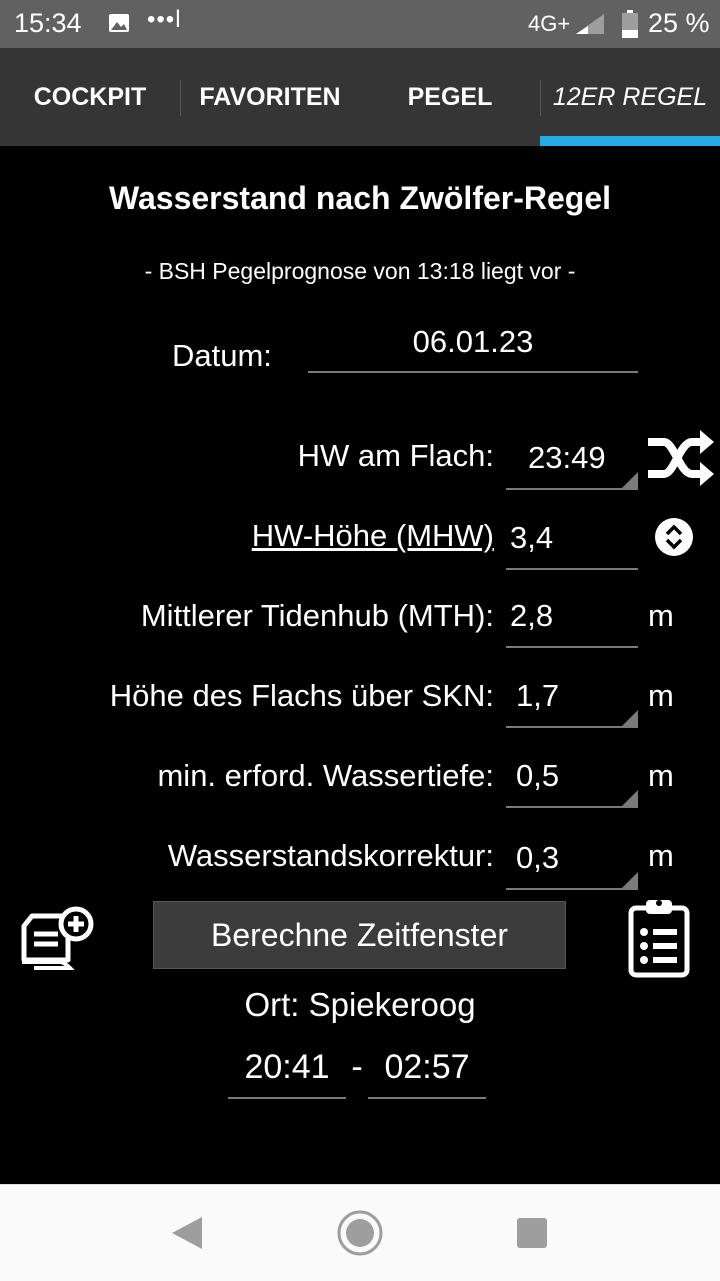  What do you see at coordinates (330, 855) in the screenshot?
I see `correction-label: Wasserstandskorrektur:` at bounding box center [330, 855].